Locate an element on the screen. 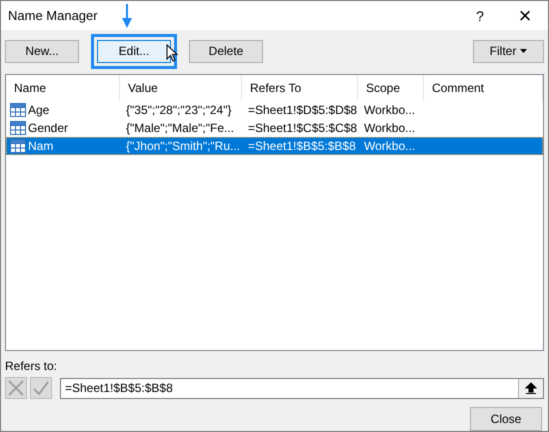  close-dialog-button: Close is located at coordinates (506, 419).